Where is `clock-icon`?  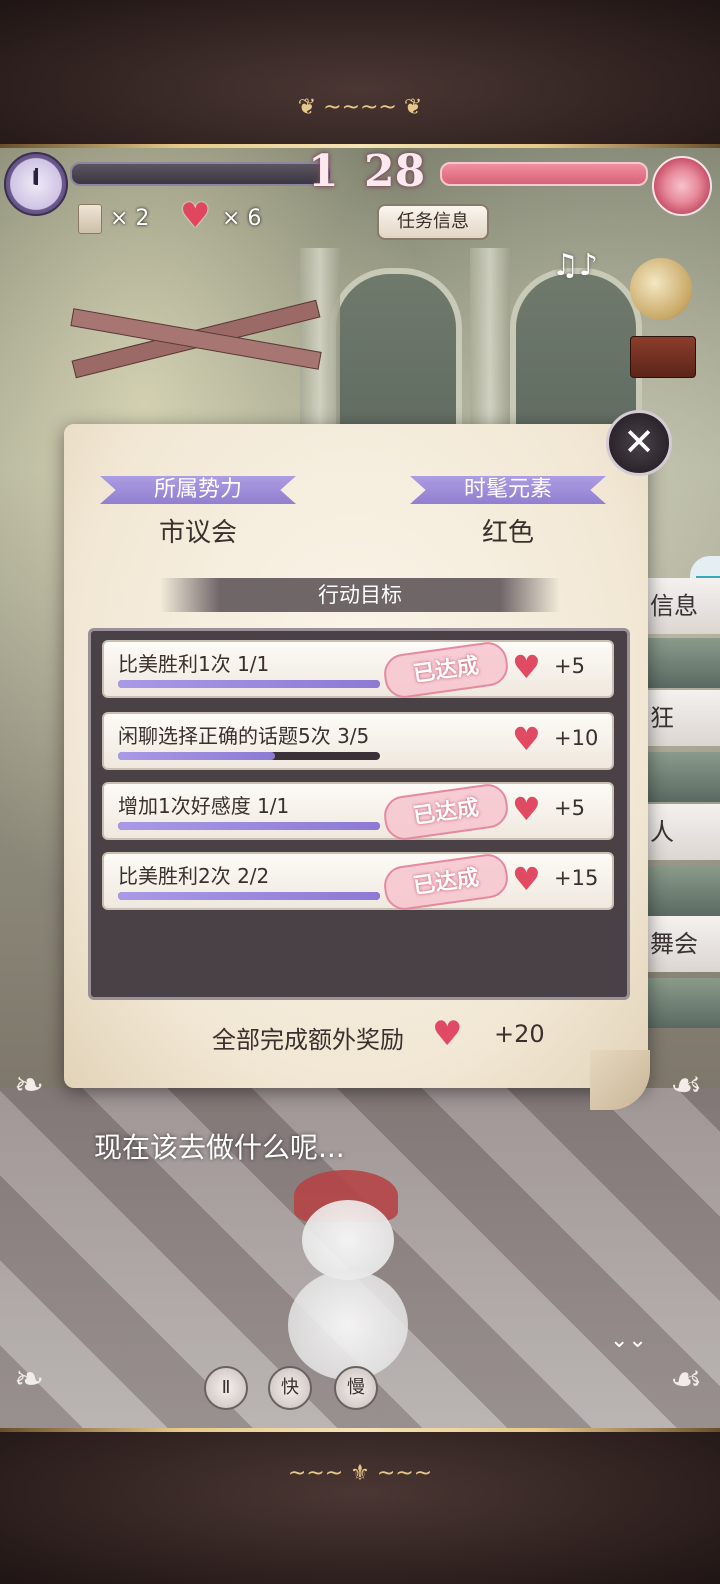
clock-icon is located at coordinates (36, 184).